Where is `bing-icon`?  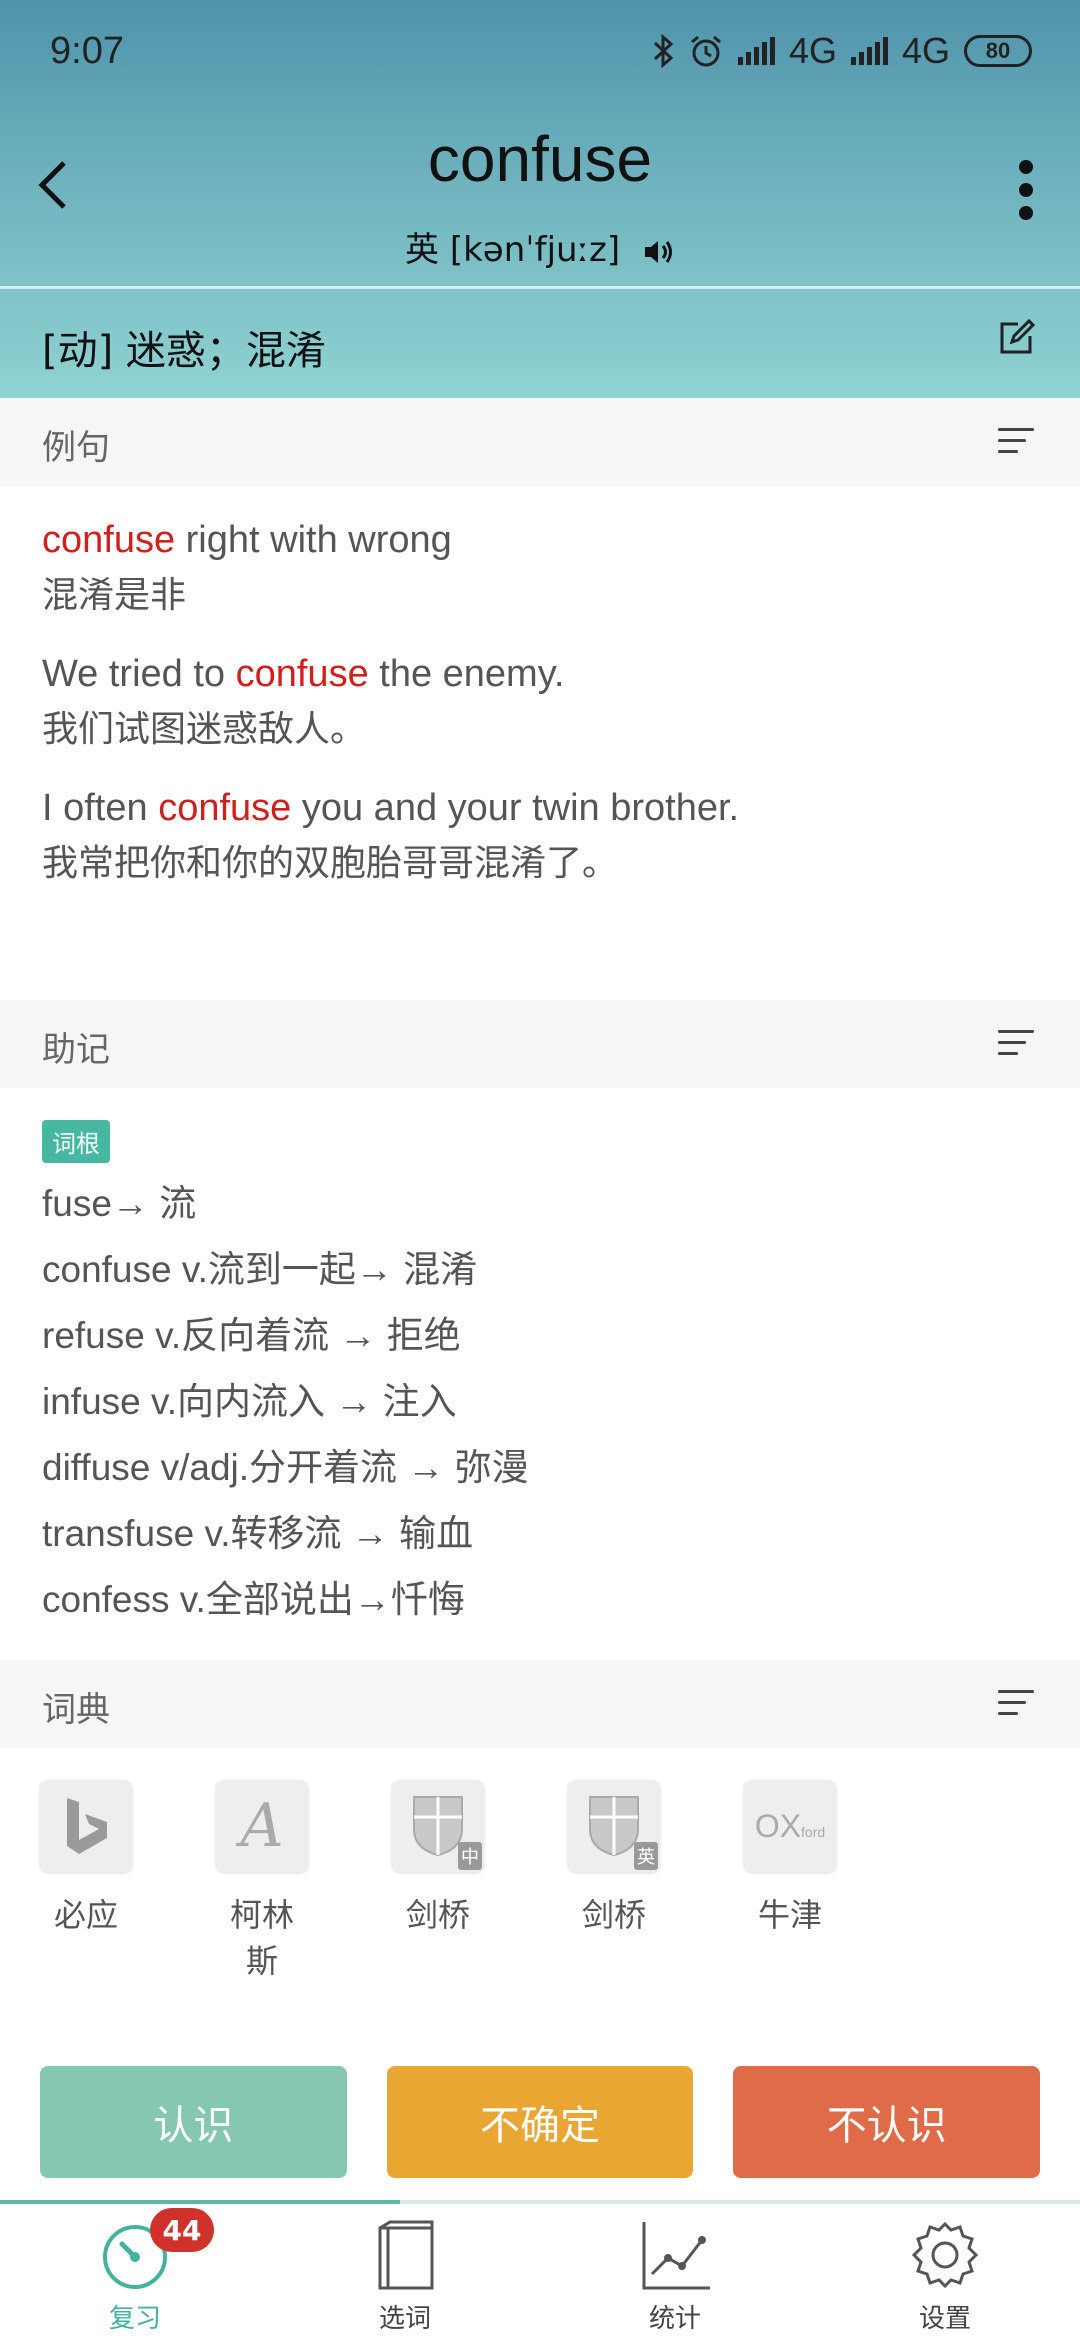
bing-icon is located at coordinates (86, 1826).